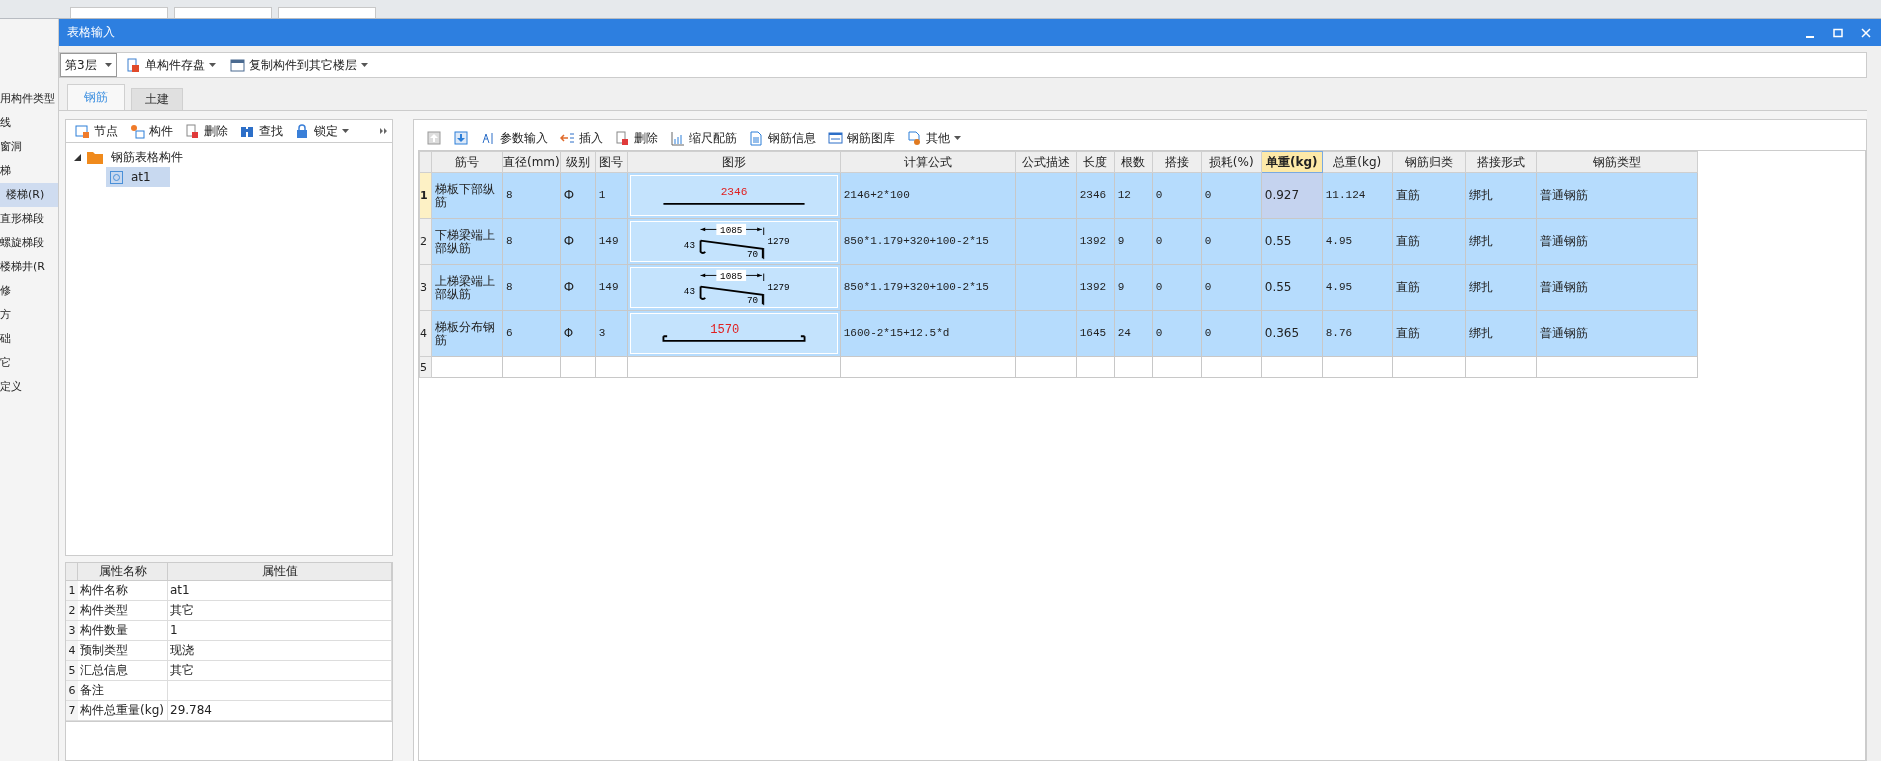  I want to click on delete-icon, so click(622, 138).